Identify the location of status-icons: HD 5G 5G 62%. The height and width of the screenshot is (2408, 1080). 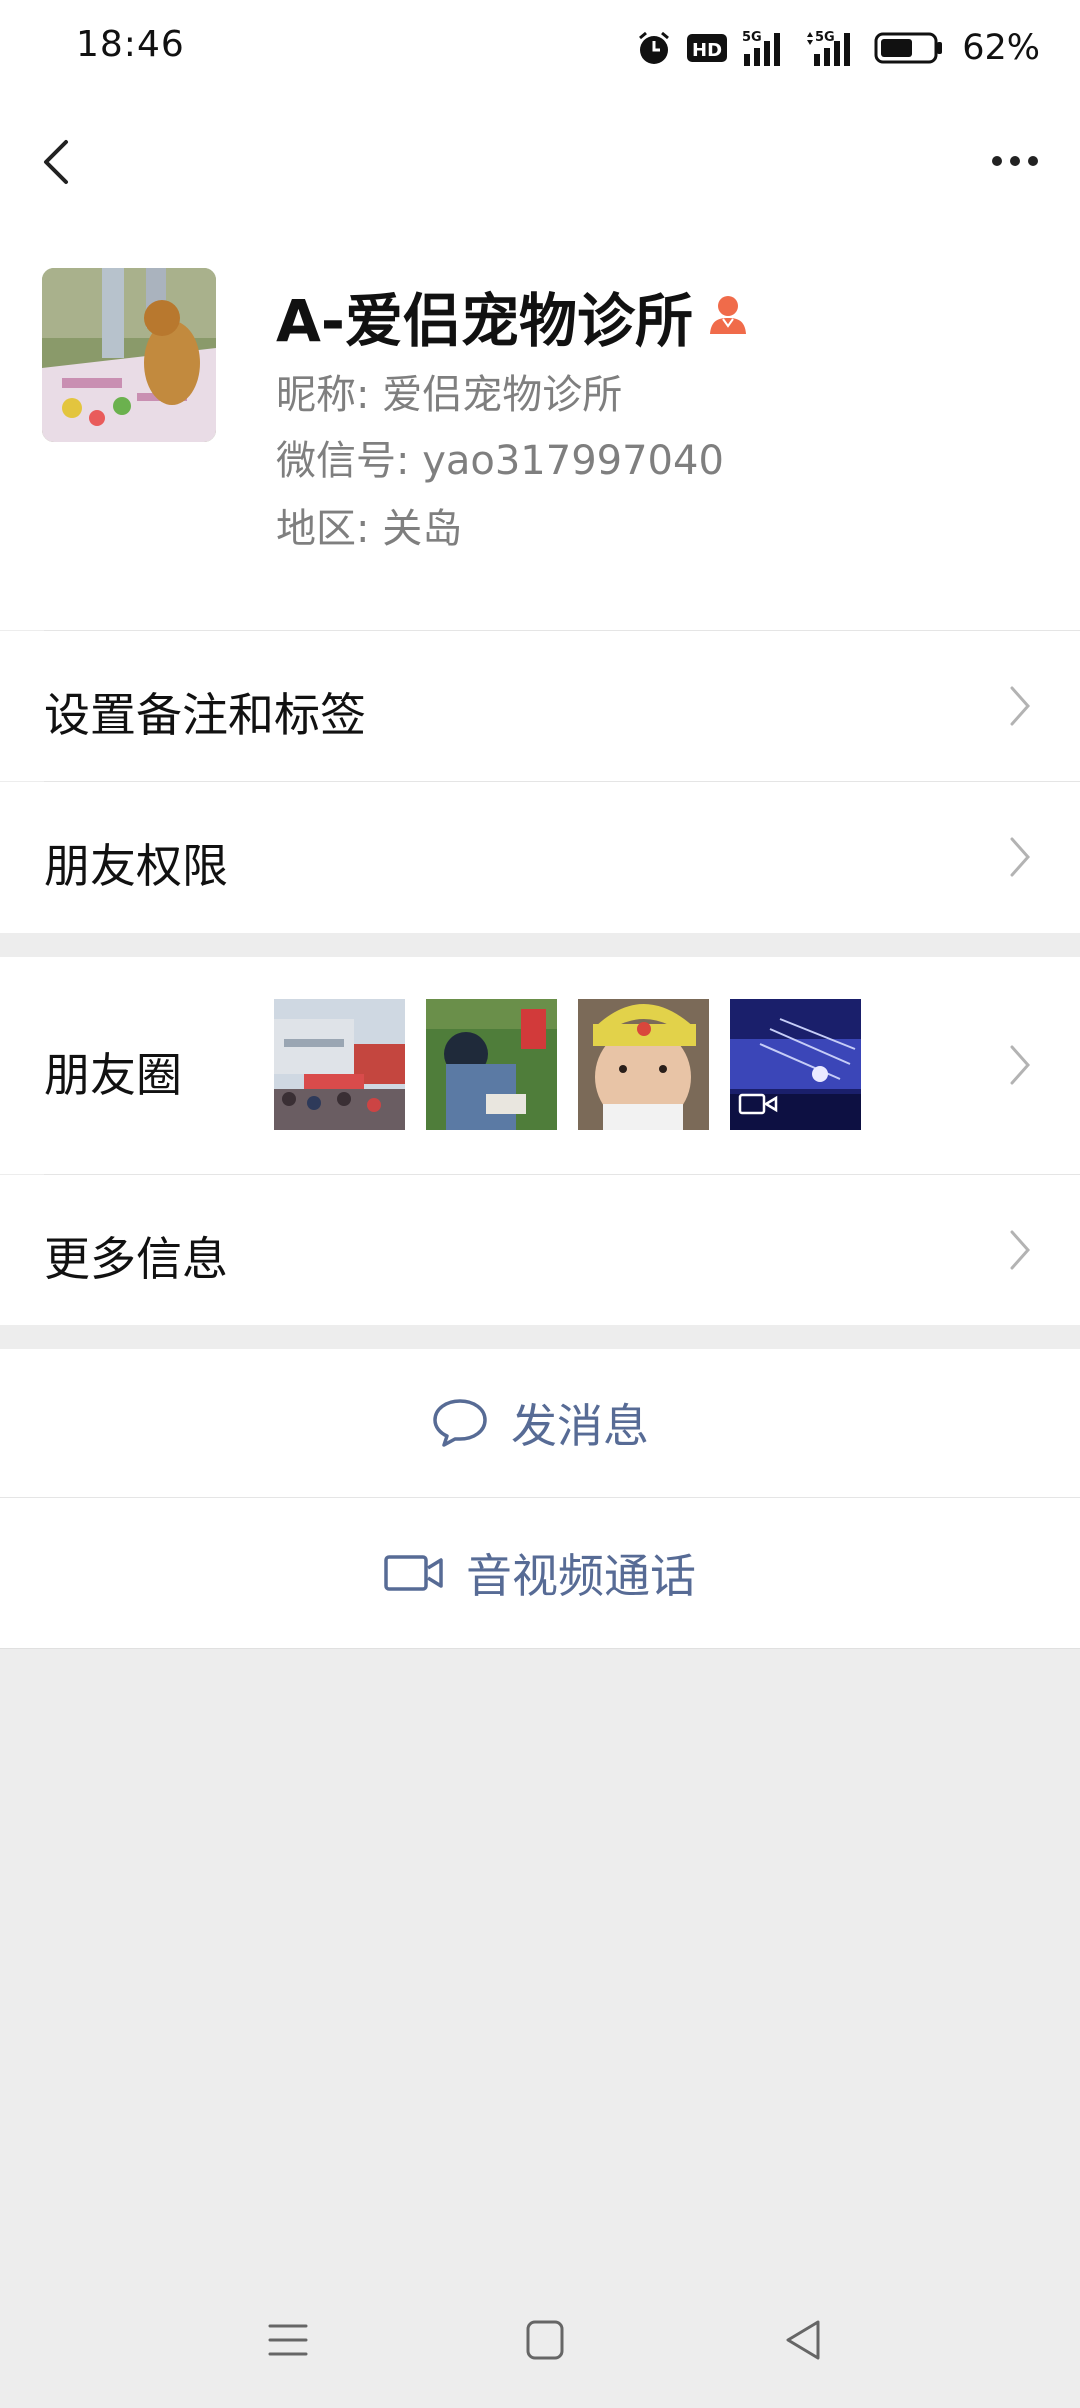
(838, 48).